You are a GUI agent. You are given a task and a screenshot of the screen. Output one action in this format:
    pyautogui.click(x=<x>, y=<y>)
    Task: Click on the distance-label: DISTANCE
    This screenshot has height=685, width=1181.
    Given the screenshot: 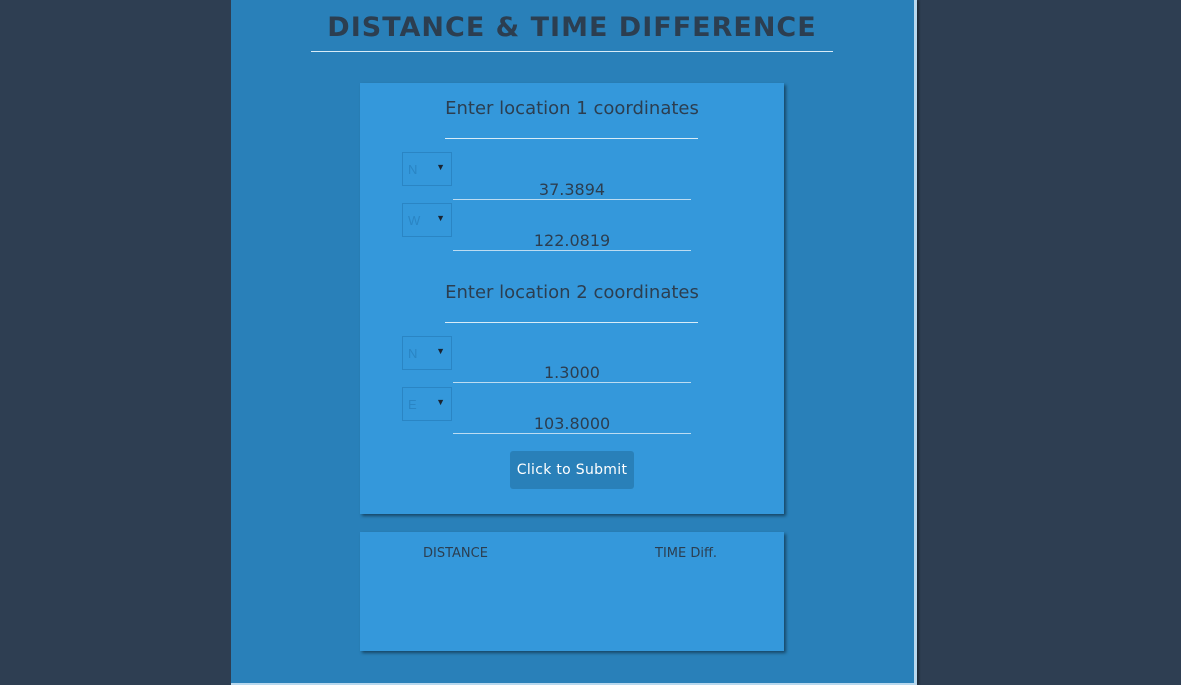 What is the action you would take?
    pyautogui.click(x=455, y=553)
    